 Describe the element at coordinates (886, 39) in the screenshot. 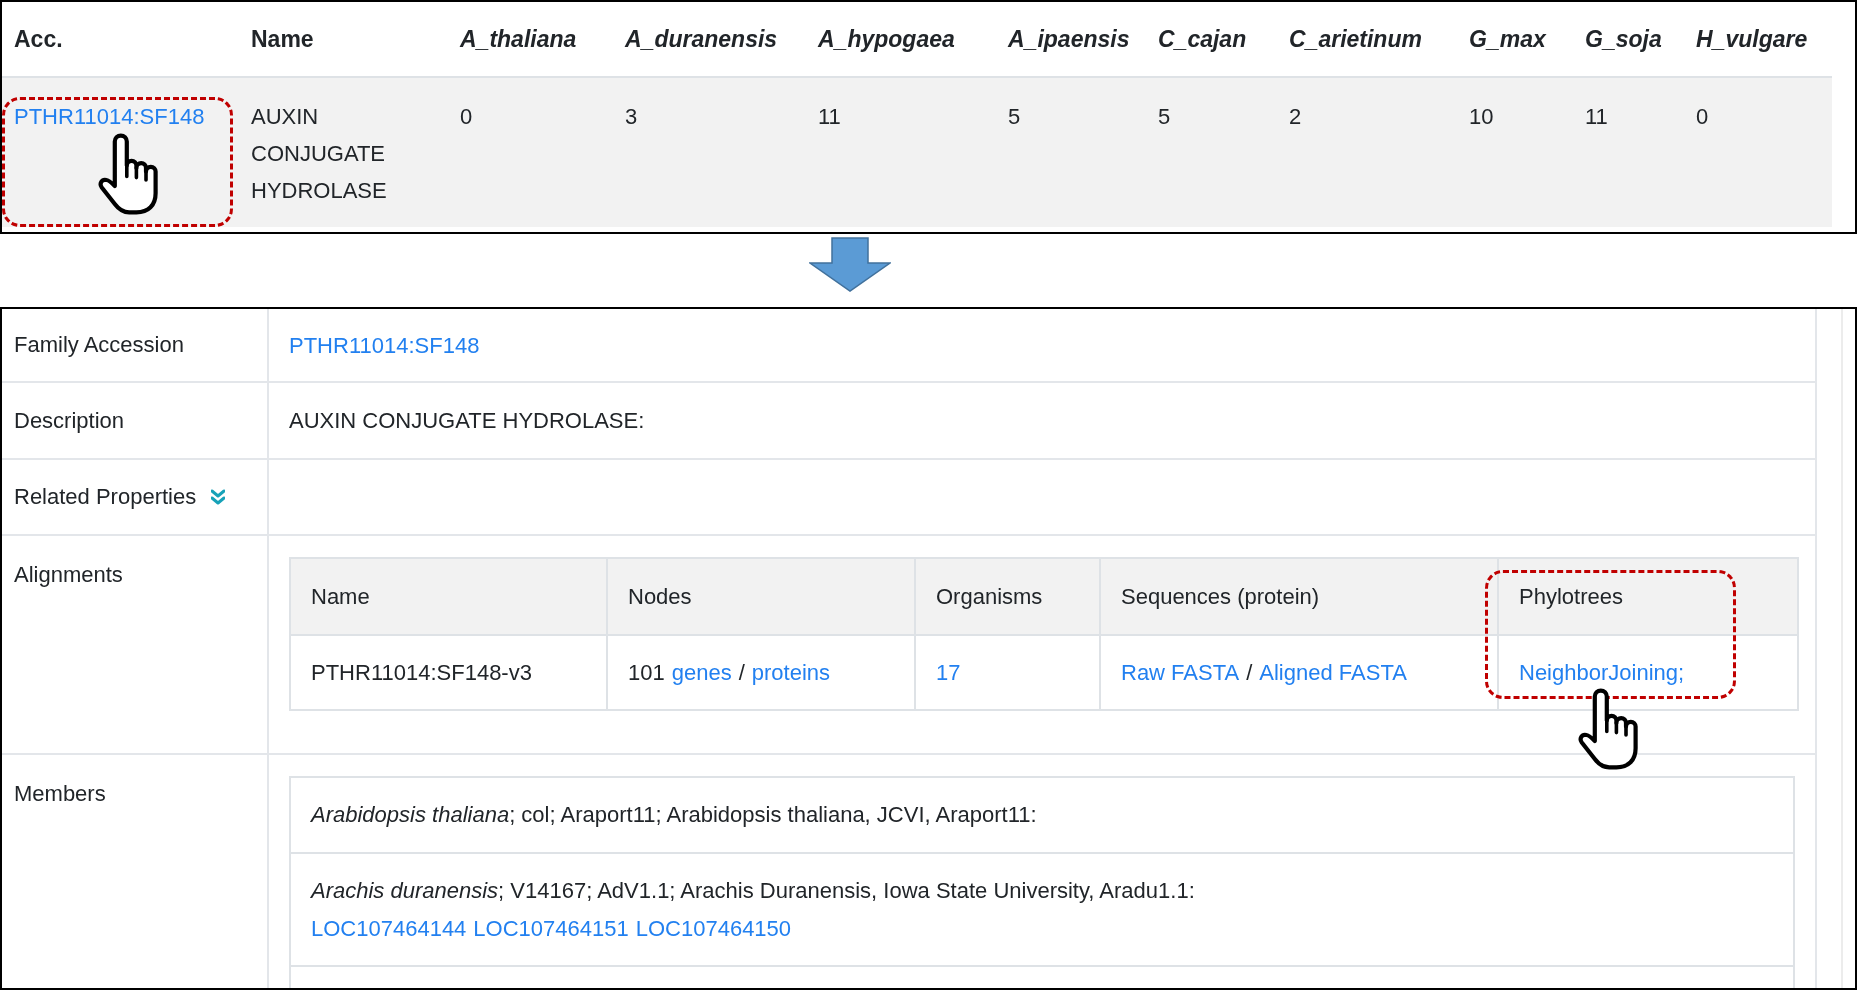

I see `column-header: A_hypogaea` at that location.